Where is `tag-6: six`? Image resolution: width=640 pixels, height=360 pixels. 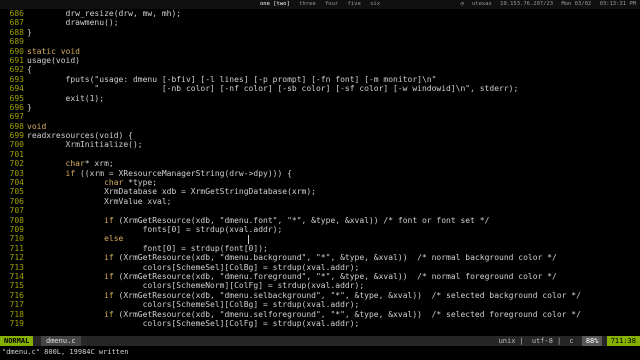 tag-6: six is located at coordinates (375, 4).